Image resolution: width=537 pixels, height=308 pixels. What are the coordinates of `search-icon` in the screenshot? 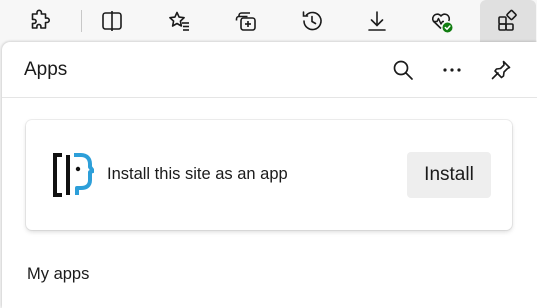 It's located at (403, 70).